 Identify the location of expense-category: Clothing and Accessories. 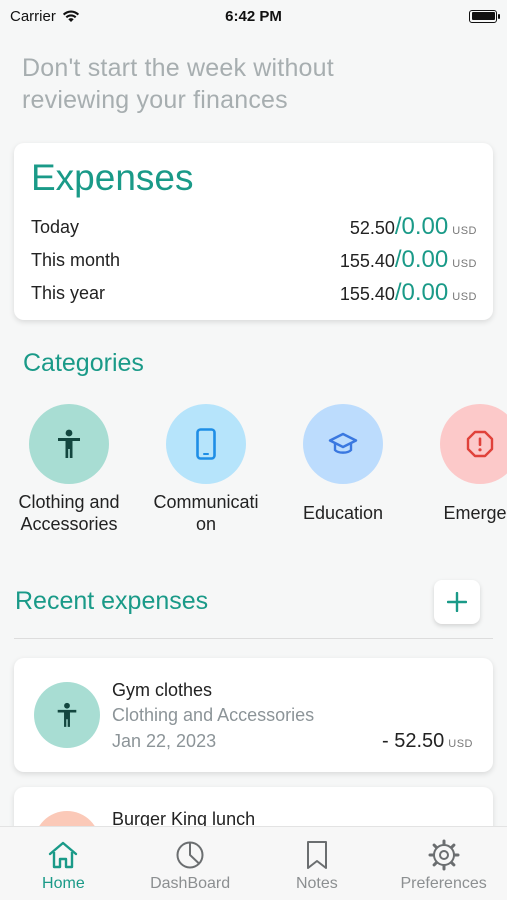
(213, 715).